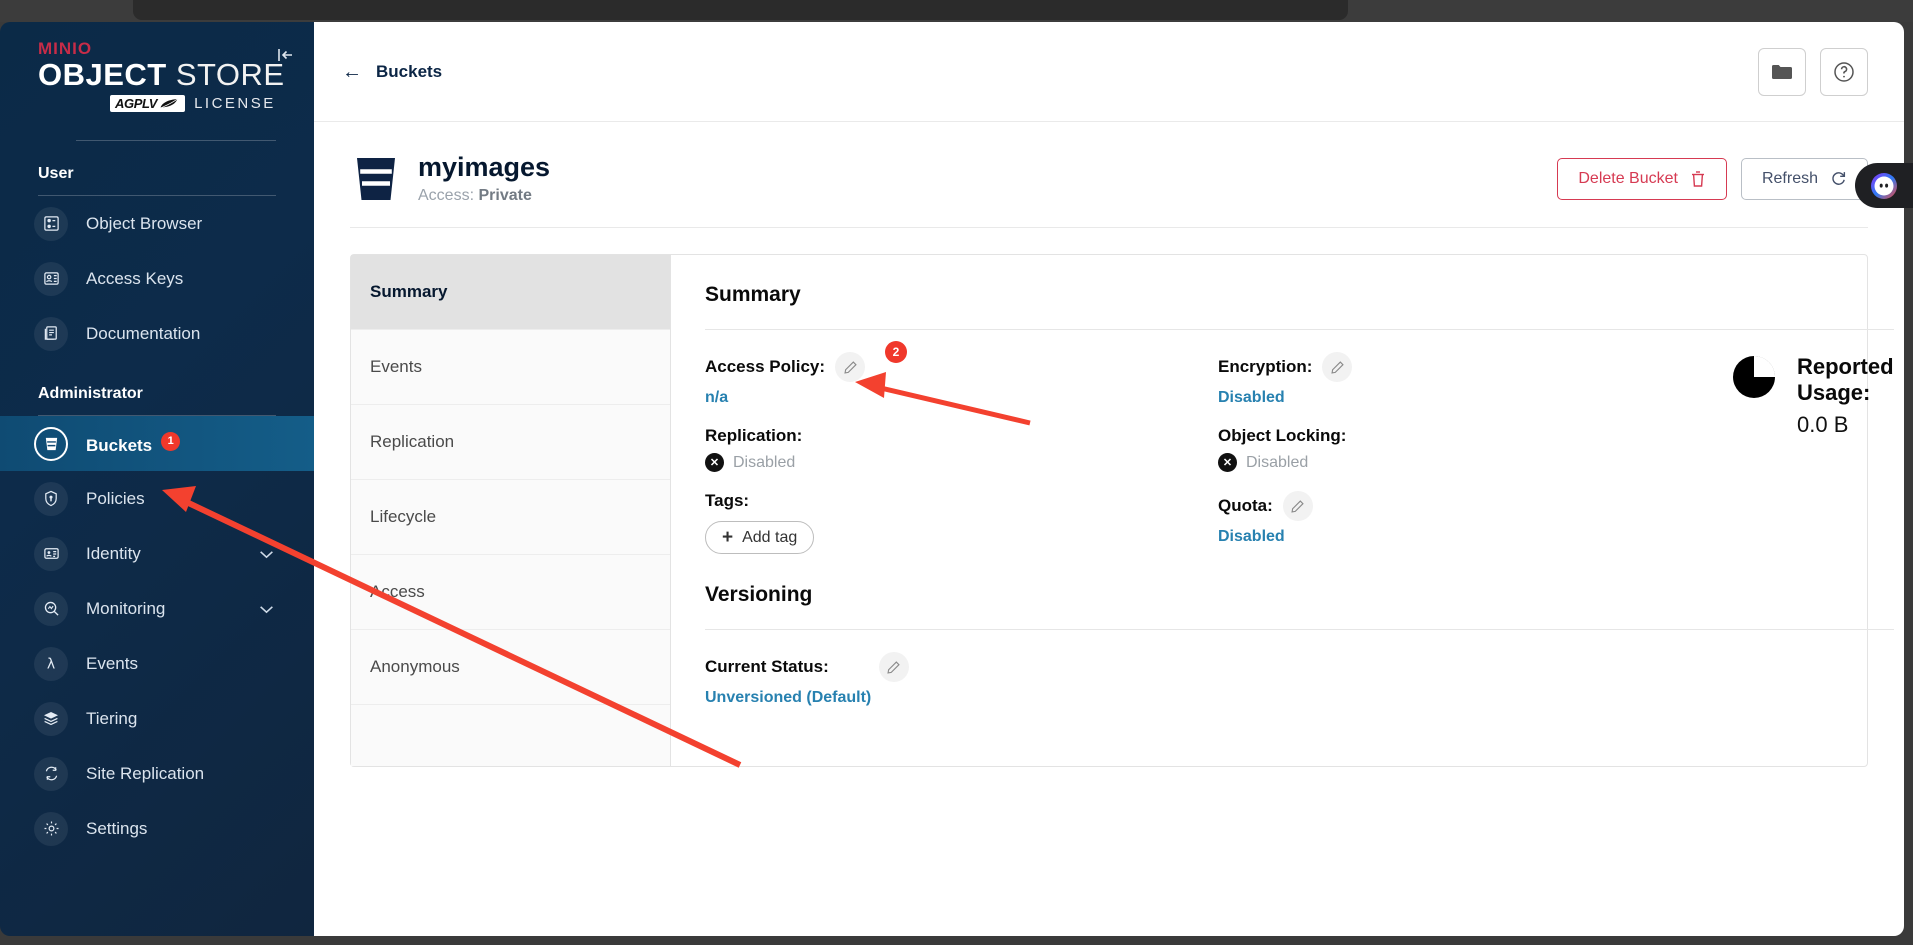  Describe the element at coordinates (1908, 479) in the screenshot. I see `browser-chrome-right` at that location.